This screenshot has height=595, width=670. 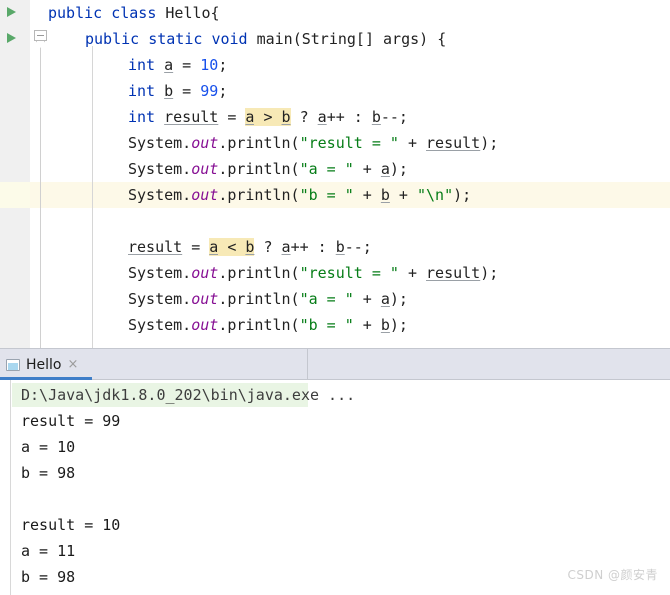 I want to click on code-token: ?, so click(x=268, y=247).